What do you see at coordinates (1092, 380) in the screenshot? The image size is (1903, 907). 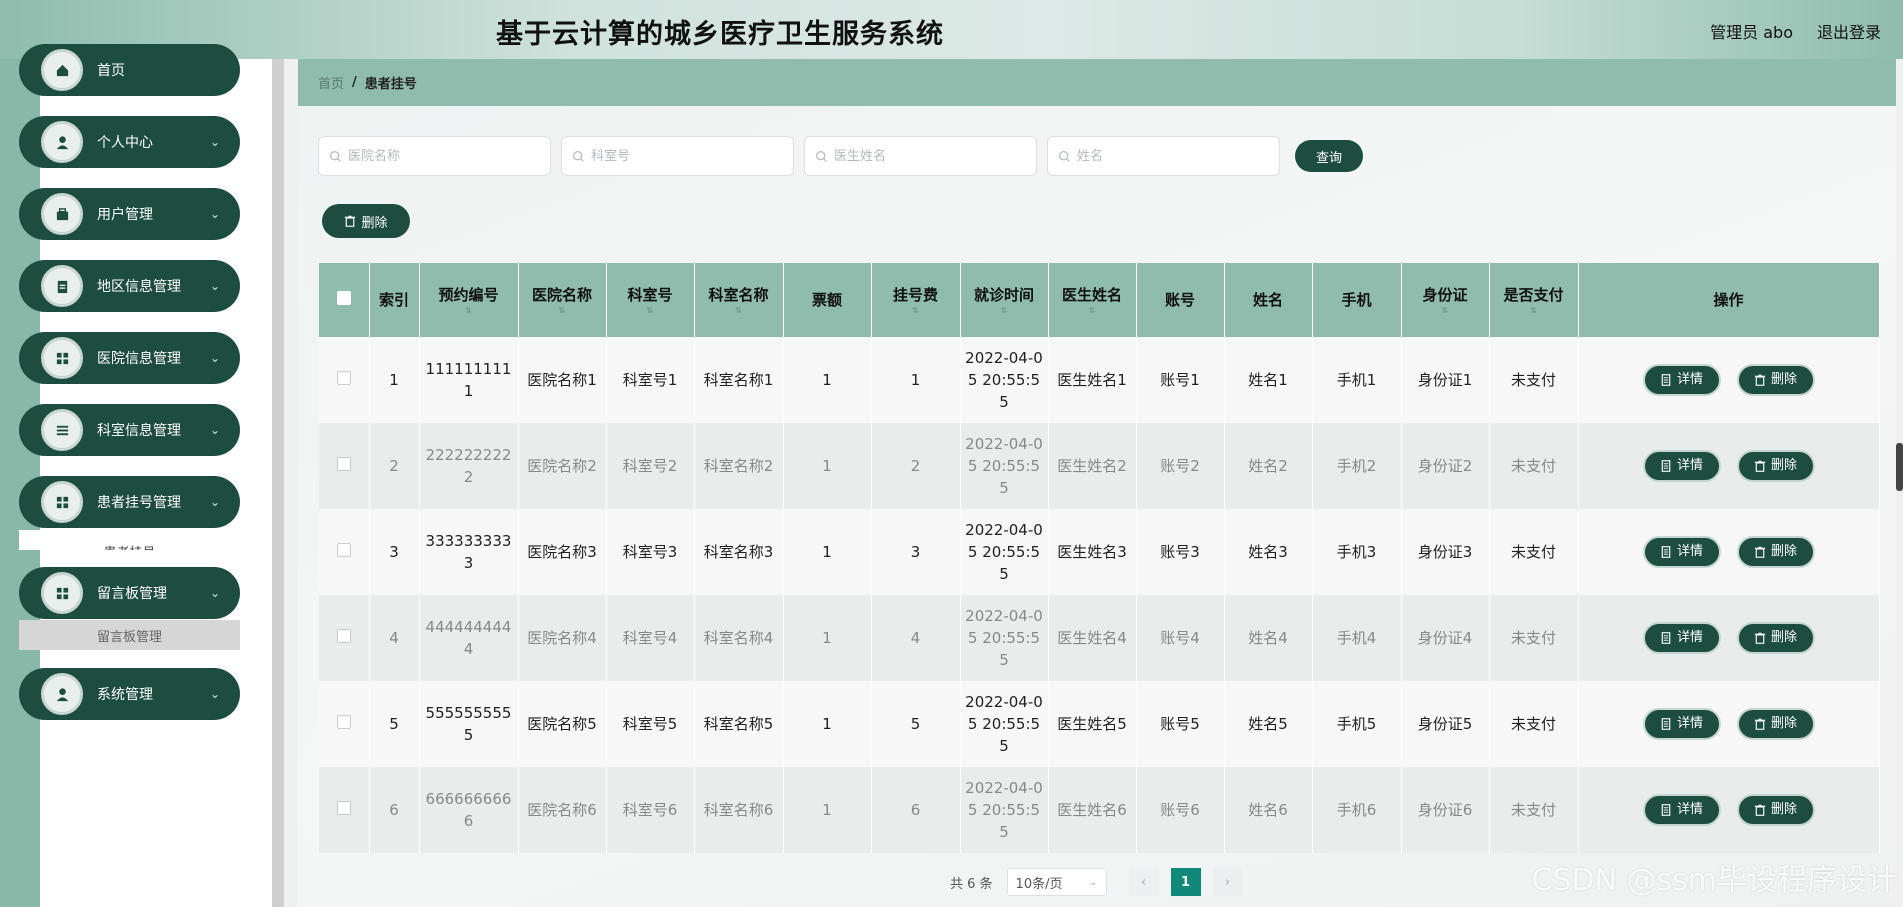 I see `cell-doctor: 医生姓名1` at bounding box center [1092, 380].